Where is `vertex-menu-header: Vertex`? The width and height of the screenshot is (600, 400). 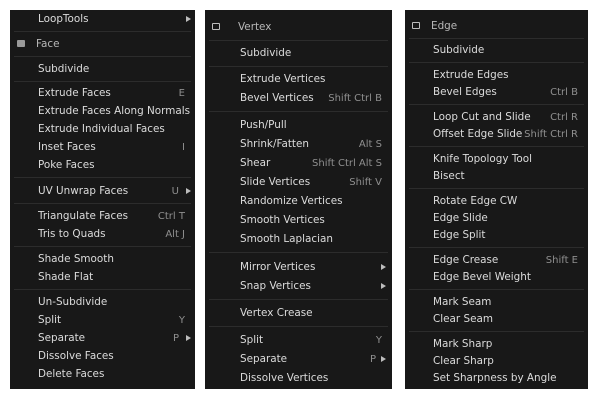
vertex-menu-header: Vertex is located at coordinates (298, 27).